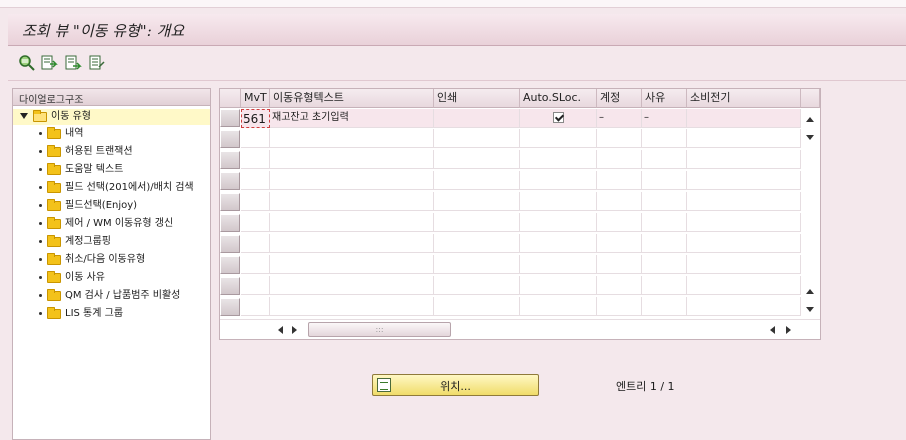 The height and width of the screenshot is (440, 906). What do you see at coordinates (111, 224) in the screenshot?
I see `tree-item-control-wm: 제어 / WM 이동유형 갱신` at bounding box center [111, 224].